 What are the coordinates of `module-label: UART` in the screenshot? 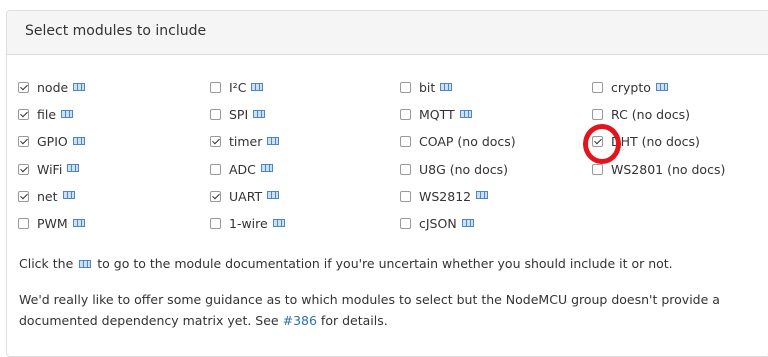 It's located at (245, 196).